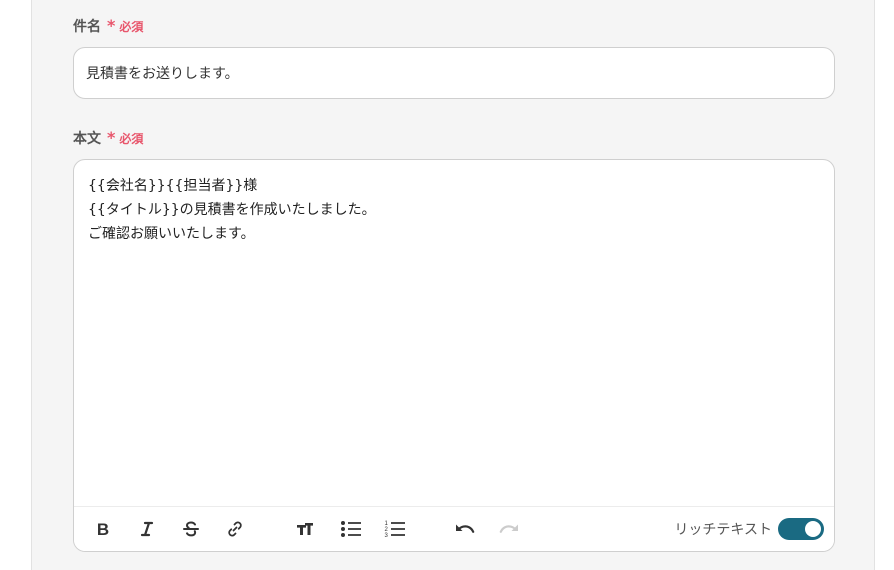 The image size is (894, 570). I want to click on numbered-list-button: 1 2 3, so click(395, 529).